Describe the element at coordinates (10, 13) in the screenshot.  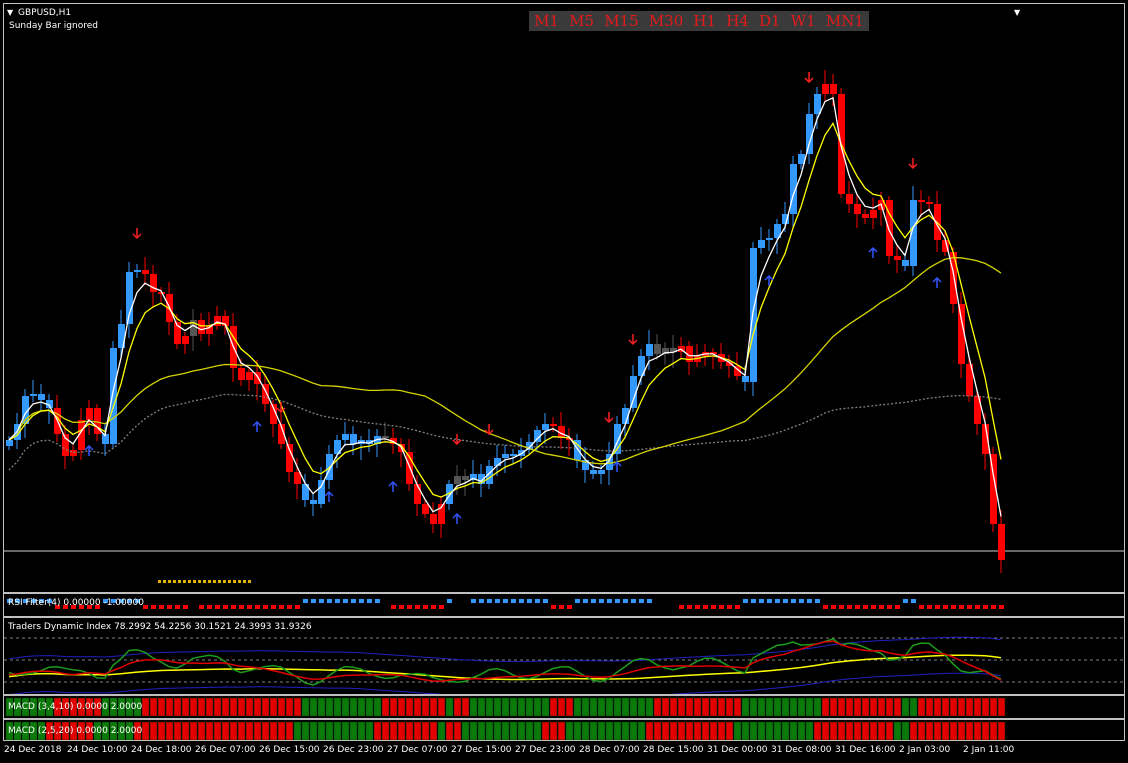
I see `collapse-icon: ▼` at that location.